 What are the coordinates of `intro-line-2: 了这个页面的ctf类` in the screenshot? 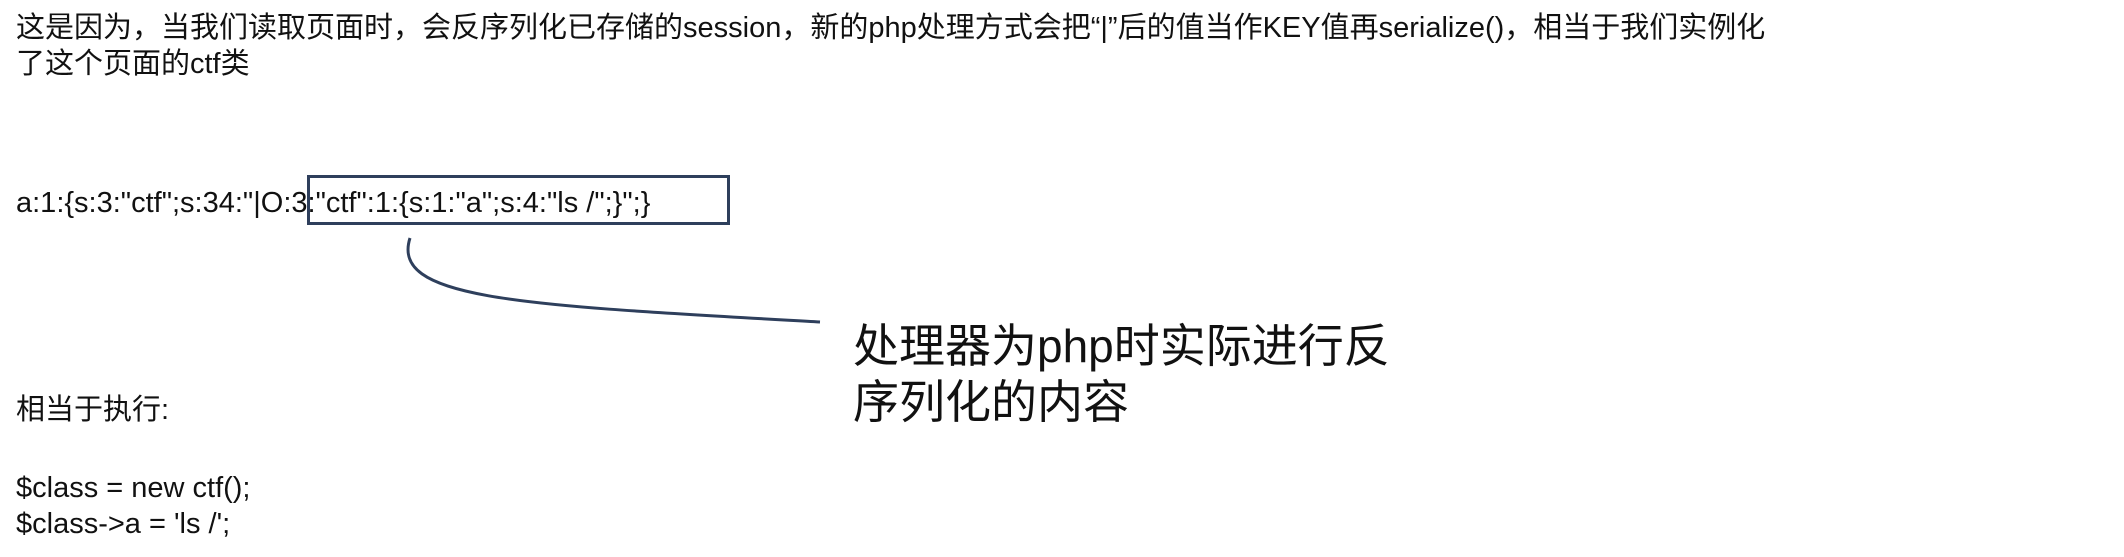 It's located at (133, 64).